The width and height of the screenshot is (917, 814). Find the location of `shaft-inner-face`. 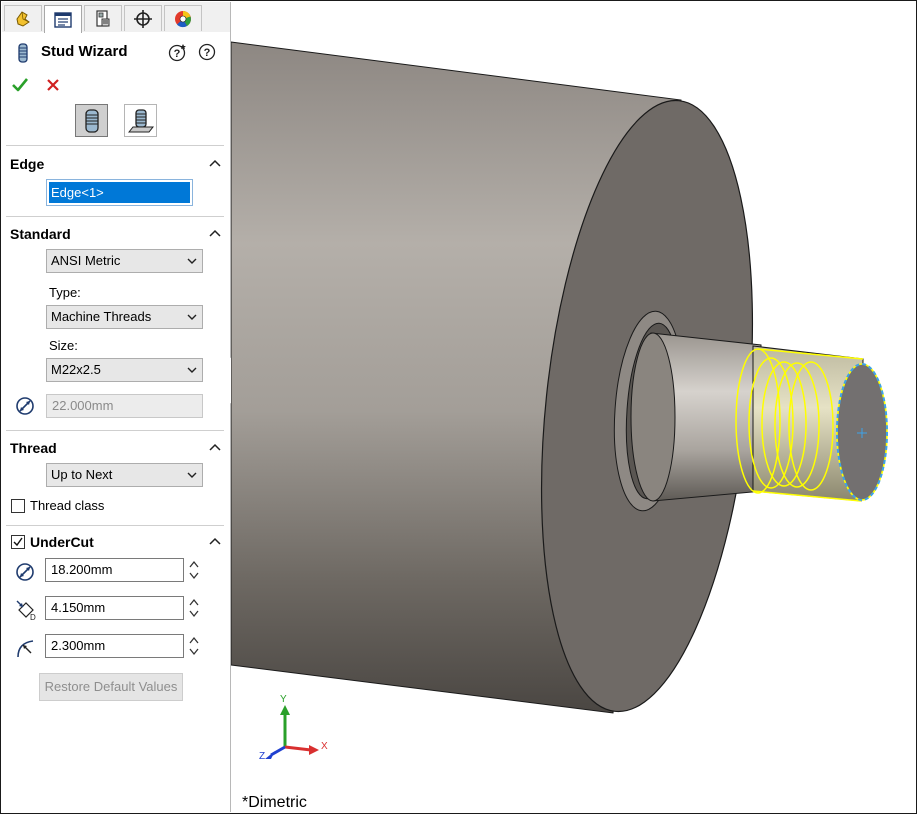

shaft-inner-face is located at coordinates (653, 417).